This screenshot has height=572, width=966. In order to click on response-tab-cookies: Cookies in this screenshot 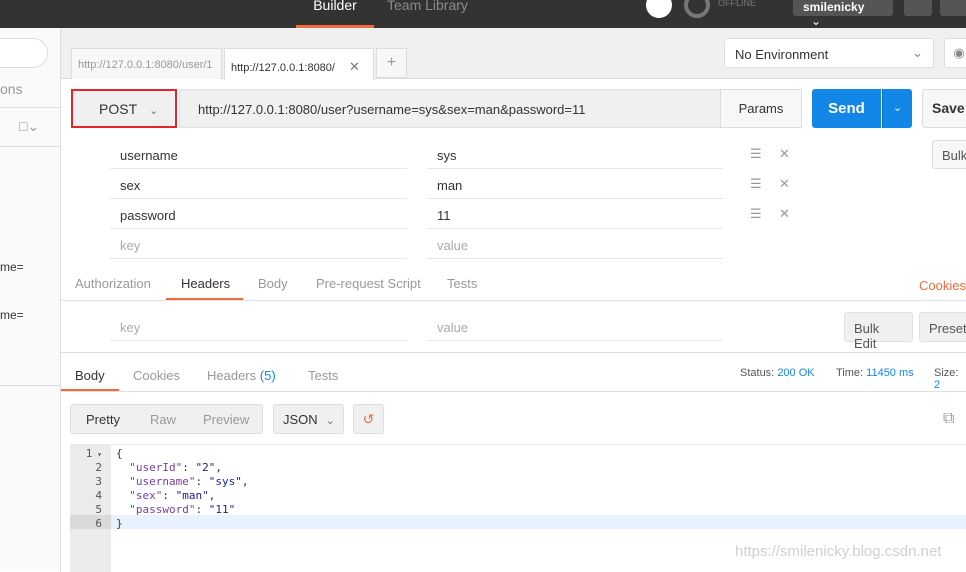, I will do `click(156, 375)`.